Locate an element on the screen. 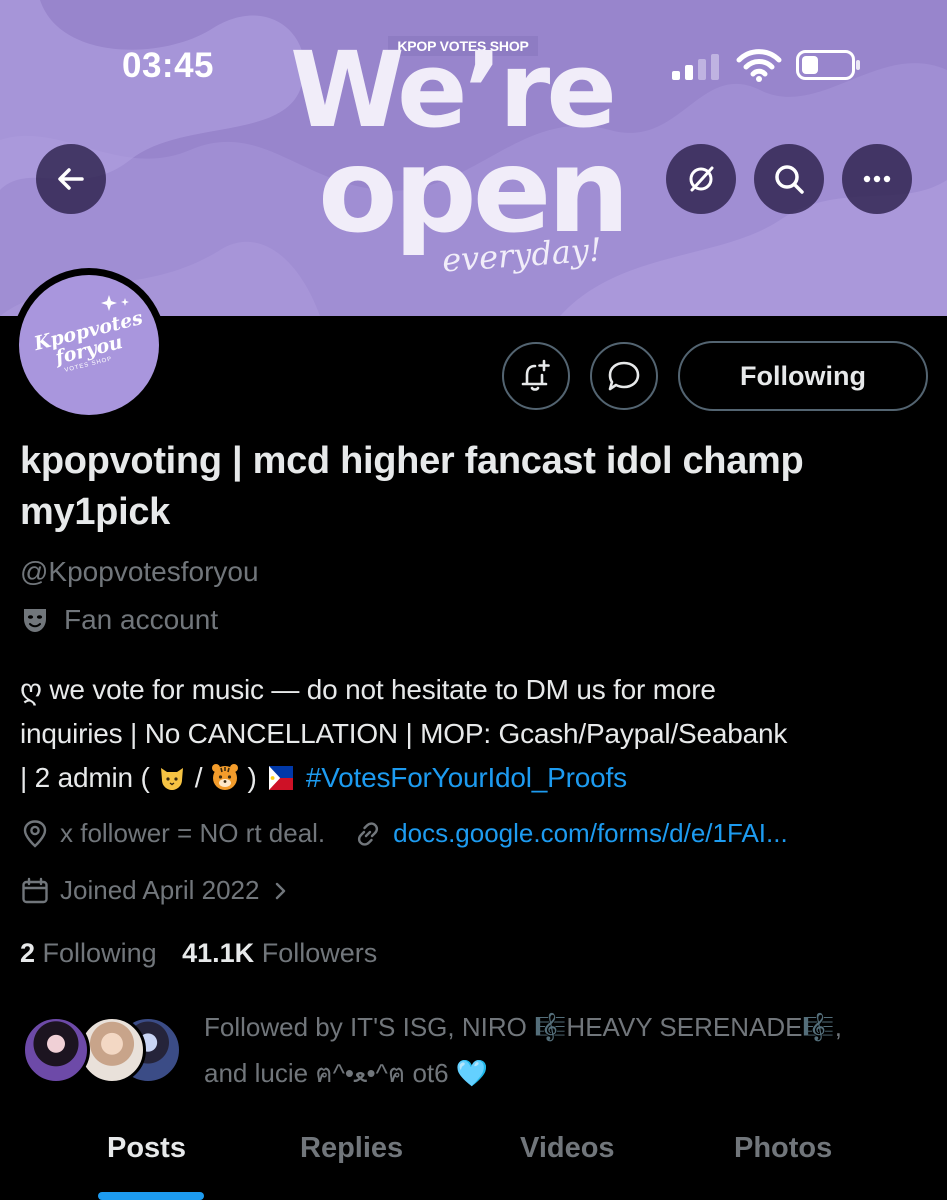 Image resolution: width=947 pixels, height=1200 pixels. following-count-link: 2 Following is located at coordinates (88, 953).